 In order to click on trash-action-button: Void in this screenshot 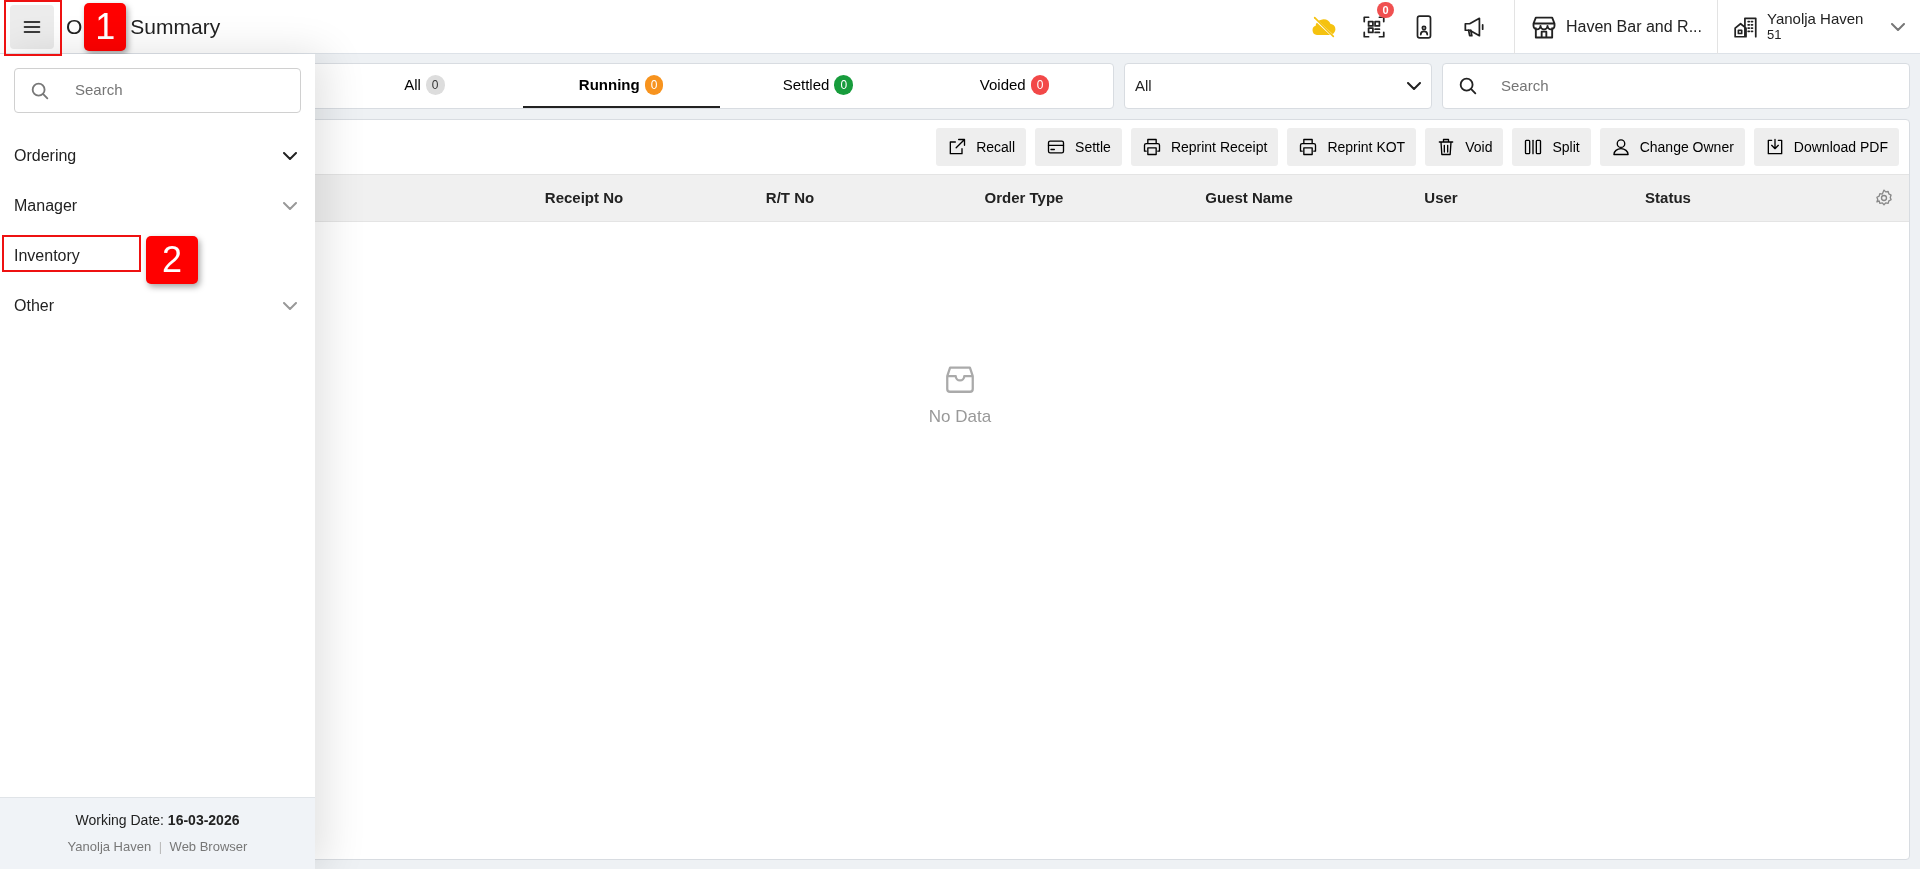, I will do `click(1464, 147)`.